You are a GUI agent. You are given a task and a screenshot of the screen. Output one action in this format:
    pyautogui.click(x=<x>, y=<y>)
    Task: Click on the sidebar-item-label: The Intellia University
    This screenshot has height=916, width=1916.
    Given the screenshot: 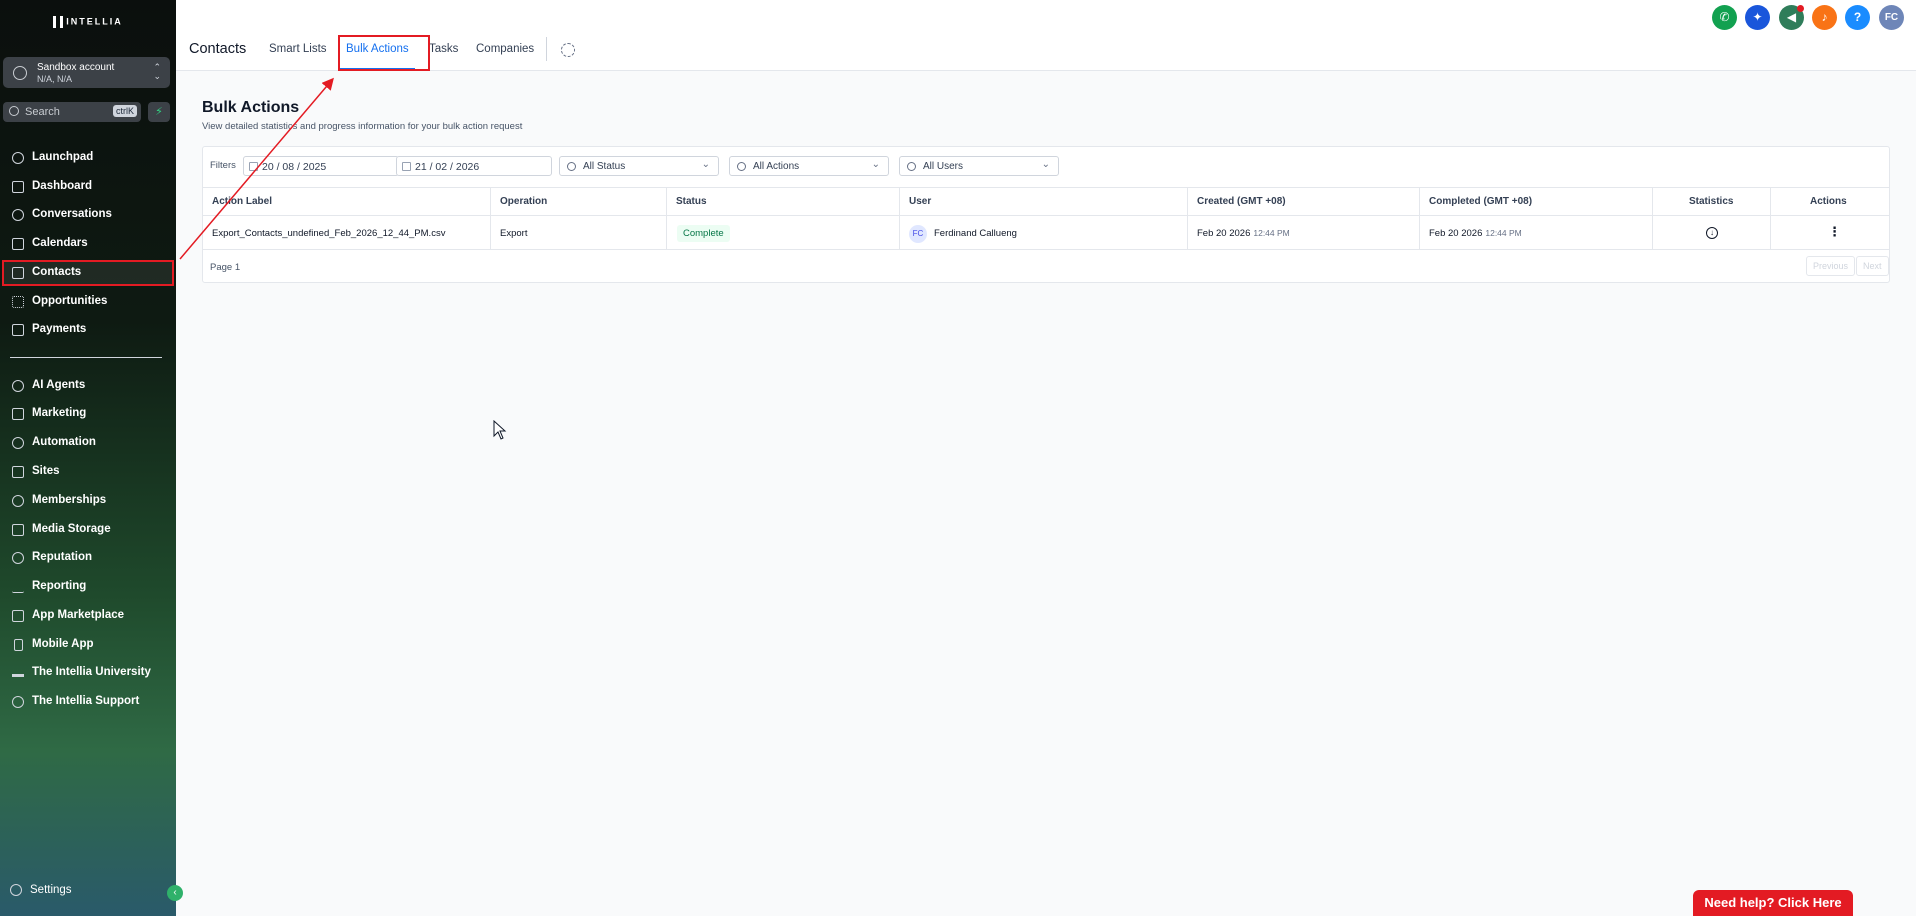 What is the action you would take?
    pyautogui.click(x=91, y=672)
    